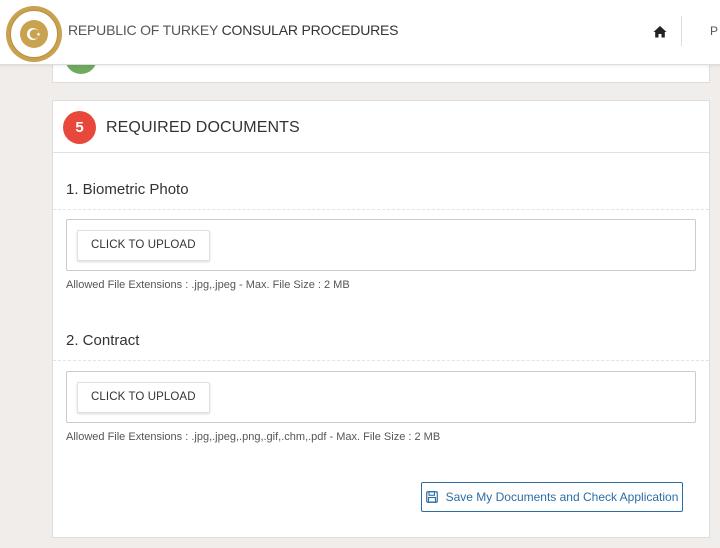 The height and width of the screenshot is (548, 720). What do you see at coordinates (310, 30) in the screenshot?
I see `site-title-bold: CONSULAR PROCEDURES` at bounding box center [310, 30].